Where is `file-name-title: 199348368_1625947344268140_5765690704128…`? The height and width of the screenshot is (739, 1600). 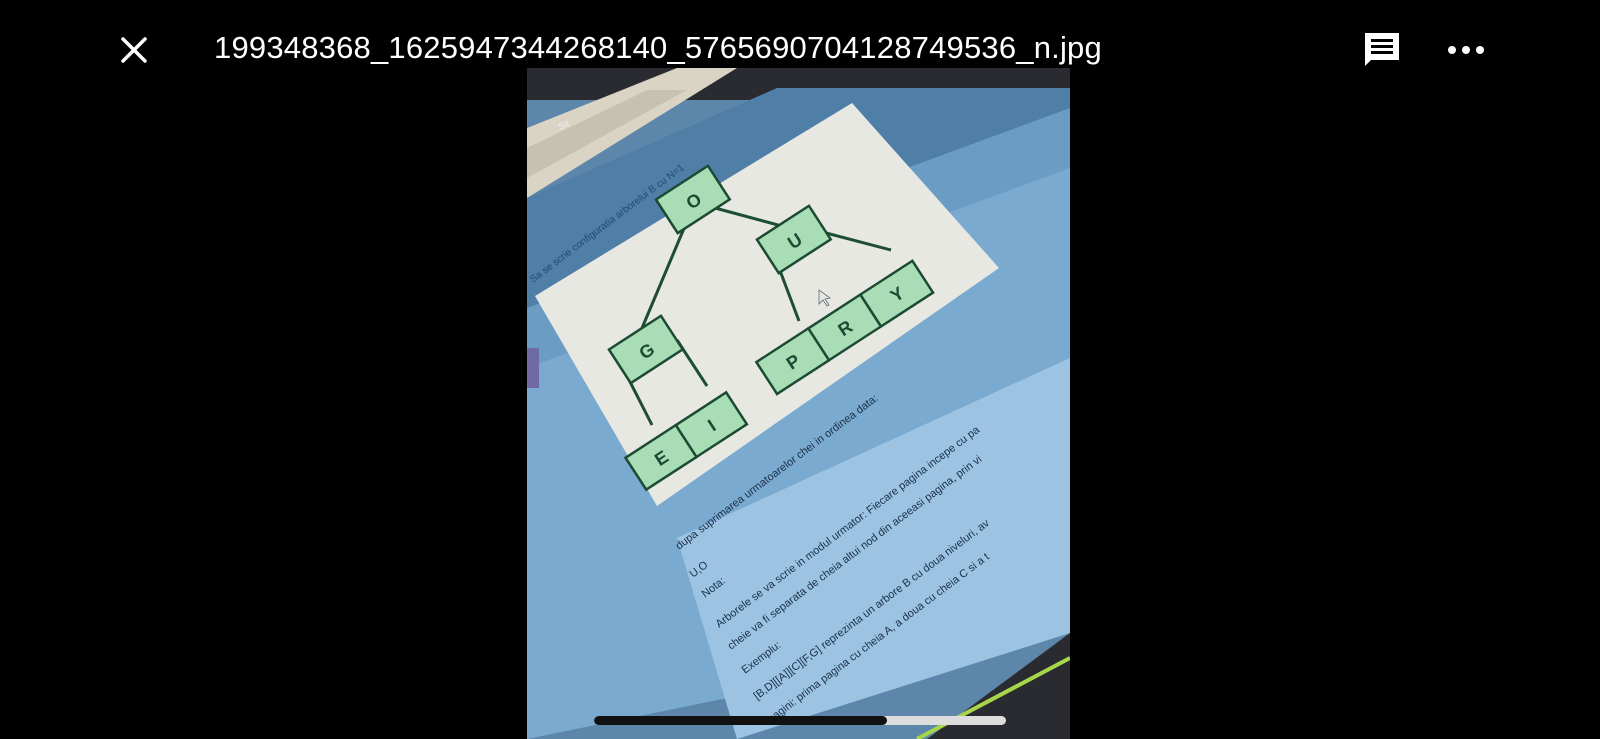 file-name-title: 199348368_1625947344268140_5765690704128… is located at coordinates (658, 47).